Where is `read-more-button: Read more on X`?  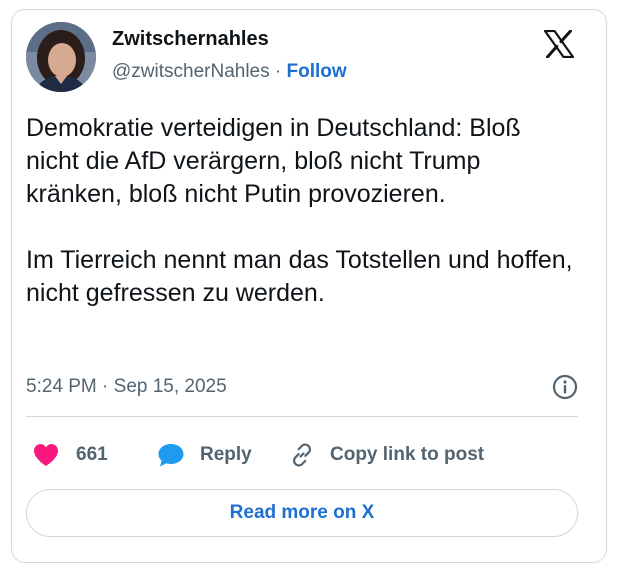
read-more-button: Read more on X is located at coordinates (302, 513).